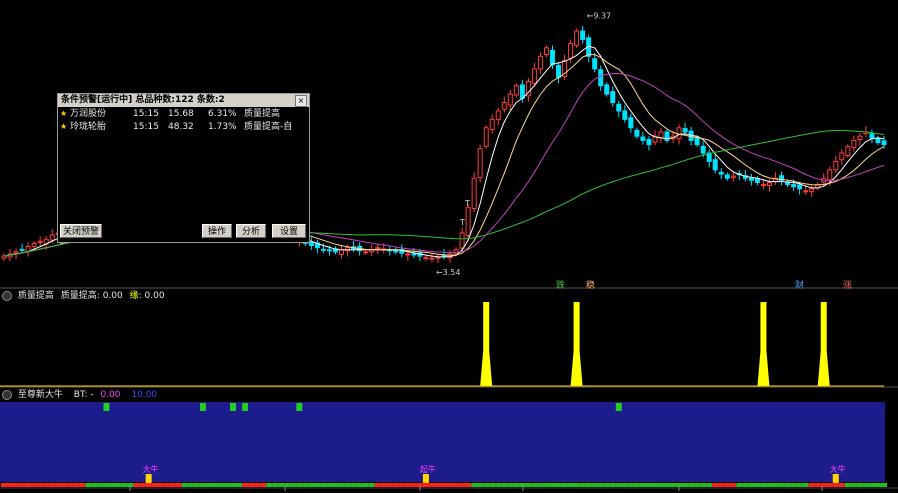 The width and height of the screenshot is (898, 493). I want to click on alert-row: ★ 玲珑轮胎 15:15 48.32 1.73% 质量提高-自, so click(183, 127).